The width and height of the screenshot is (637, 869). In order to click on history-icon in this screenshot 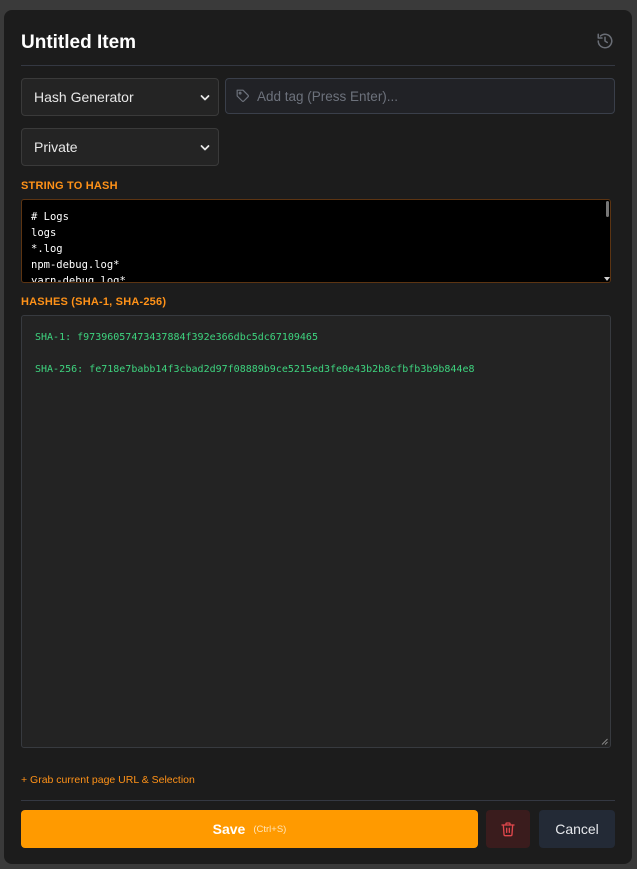, I will do `click(605, 41)`.